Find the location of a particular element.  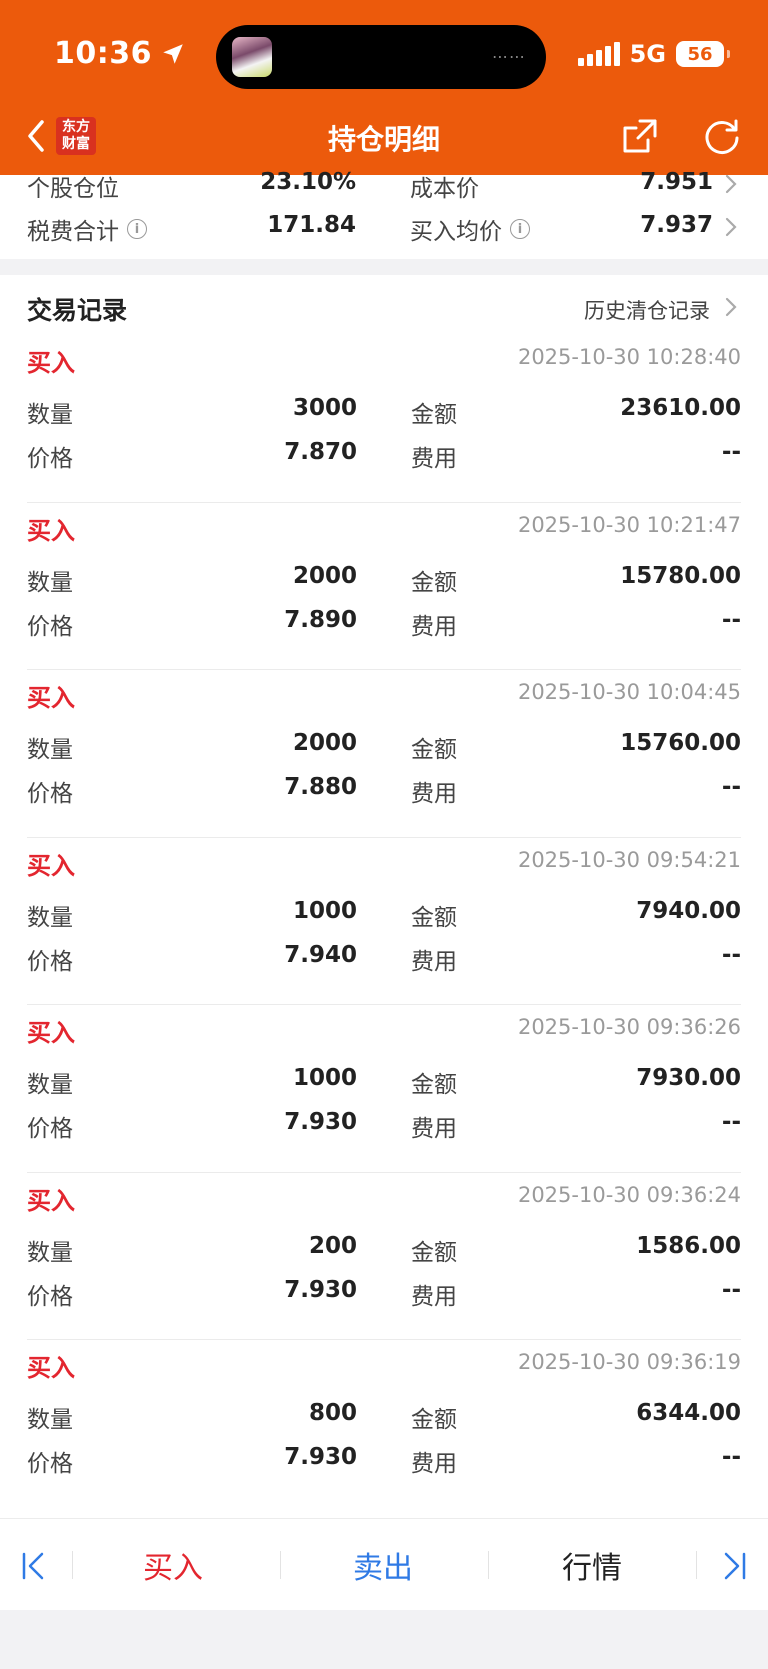

amount-value: 15760.00 is located at coordinates (680, 743).